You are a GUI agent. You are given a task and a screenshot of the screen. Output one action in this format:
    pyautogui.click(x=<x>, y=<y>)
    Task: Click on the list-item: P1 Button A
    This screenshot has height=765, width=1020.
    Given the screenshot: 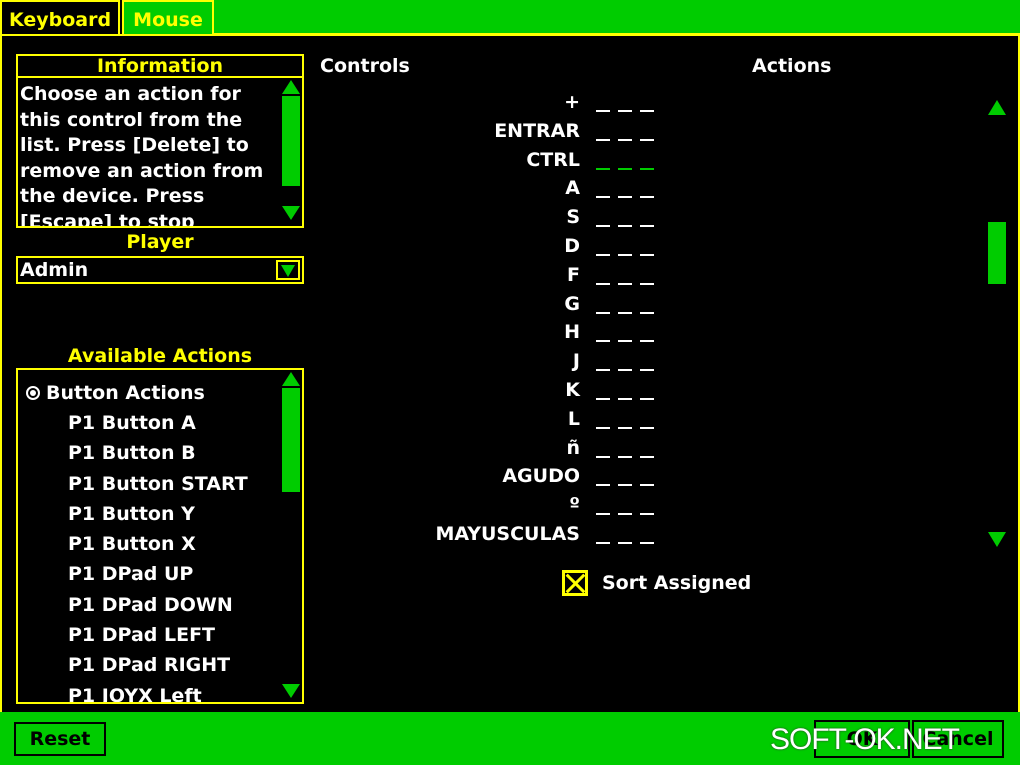 What is the action you would take?
    pyautogui.click(x=151, y=423)
    